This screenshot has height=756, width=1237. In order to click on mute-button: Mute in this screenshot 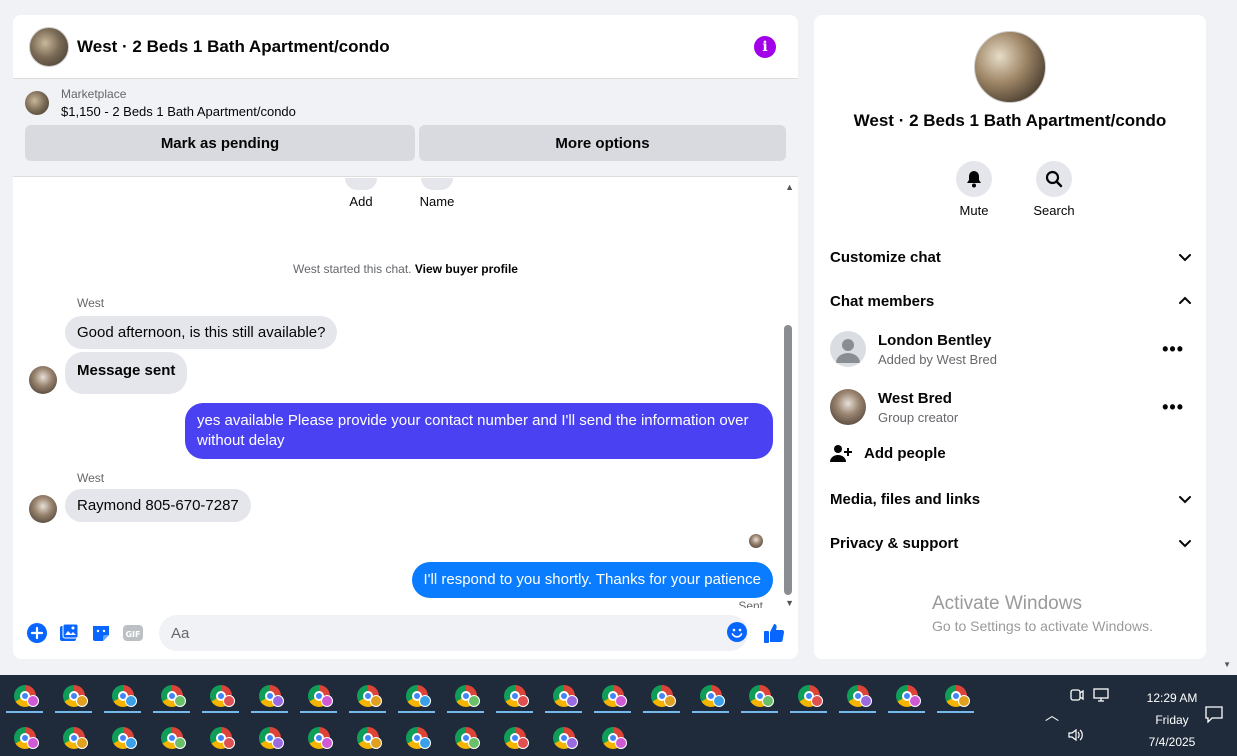, I will do `click(974, 189)`.